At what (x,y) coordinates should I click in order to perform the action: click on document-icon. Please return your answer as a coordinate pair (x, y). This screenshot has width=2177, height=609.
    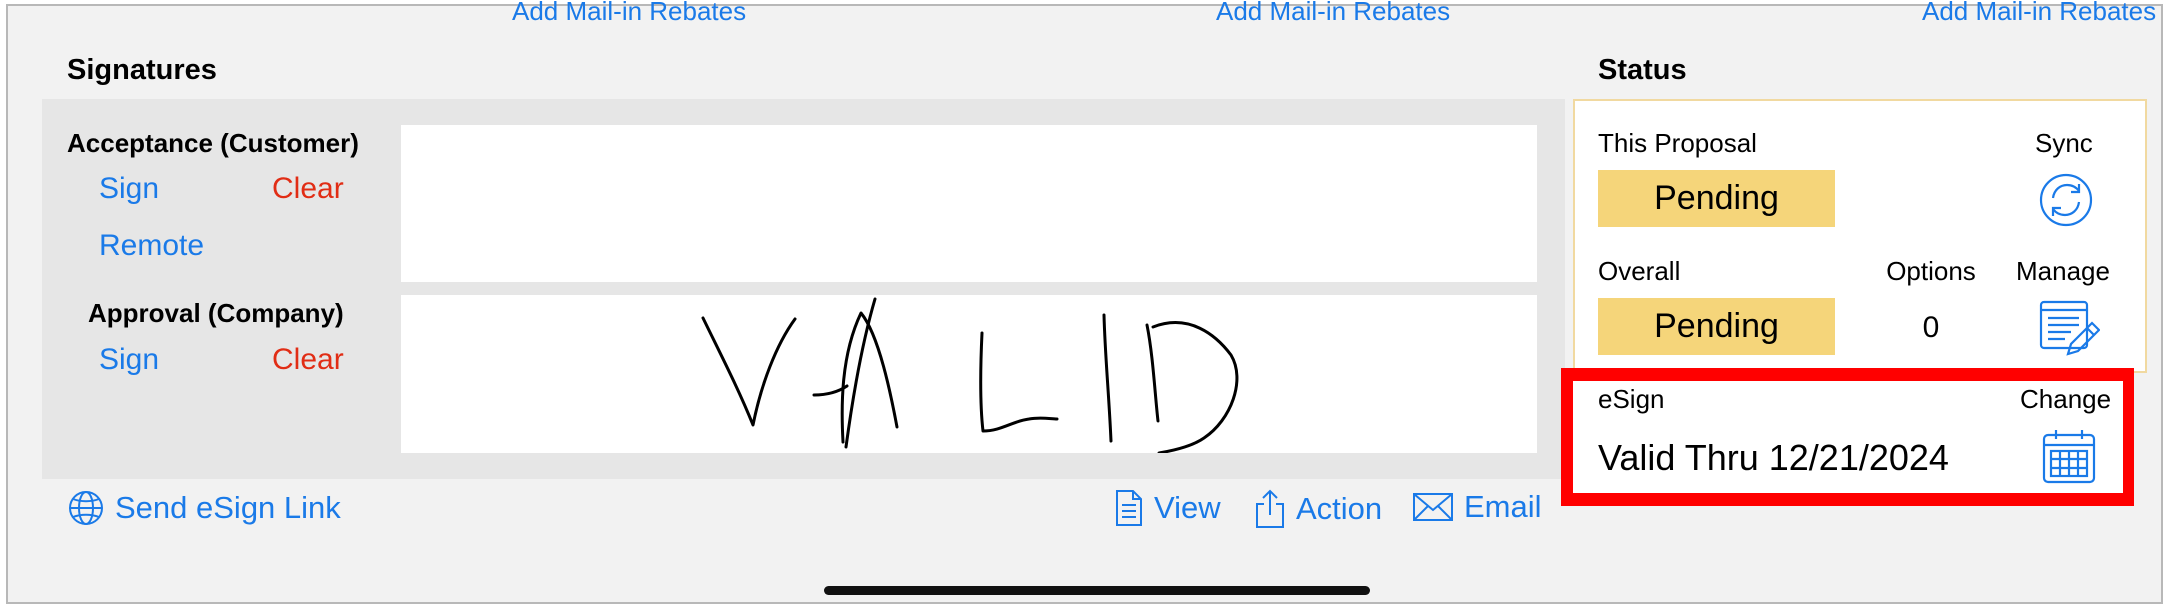
    Looking at the image, I should click on (1129, 508).